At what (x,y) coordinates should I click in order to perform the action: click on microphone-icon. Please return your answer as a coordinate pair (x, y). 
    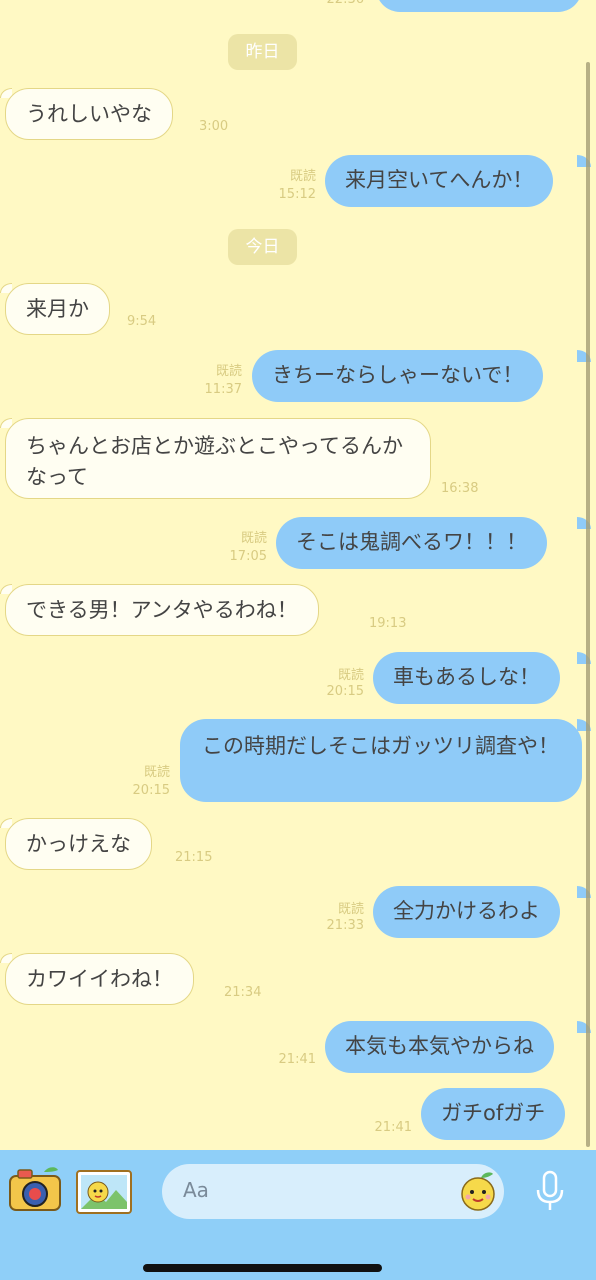
    Looking at the image, I should click on (550, 1191).